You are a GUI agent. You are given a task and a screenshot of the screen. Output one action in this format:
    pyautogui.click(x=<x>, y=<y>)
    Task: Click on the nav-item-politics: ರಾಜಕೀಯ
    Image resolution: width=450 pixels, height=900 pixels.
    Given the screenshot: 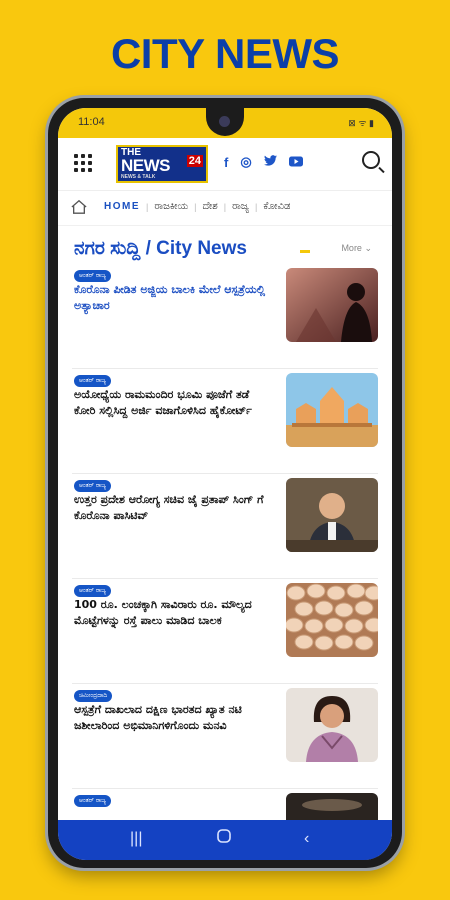 What is the action you would take?
    pyautogui.click(x=171, y=206)
    